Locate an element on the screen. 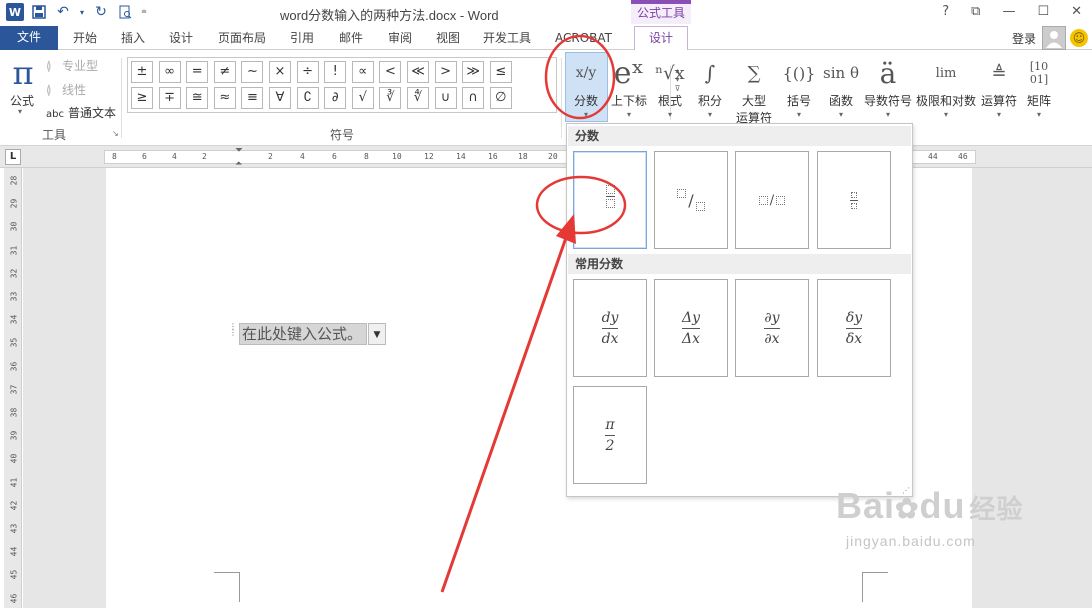 This screenshot has width=1092, height=608. word-logo-icon: W is located at coordinates (15, 12).